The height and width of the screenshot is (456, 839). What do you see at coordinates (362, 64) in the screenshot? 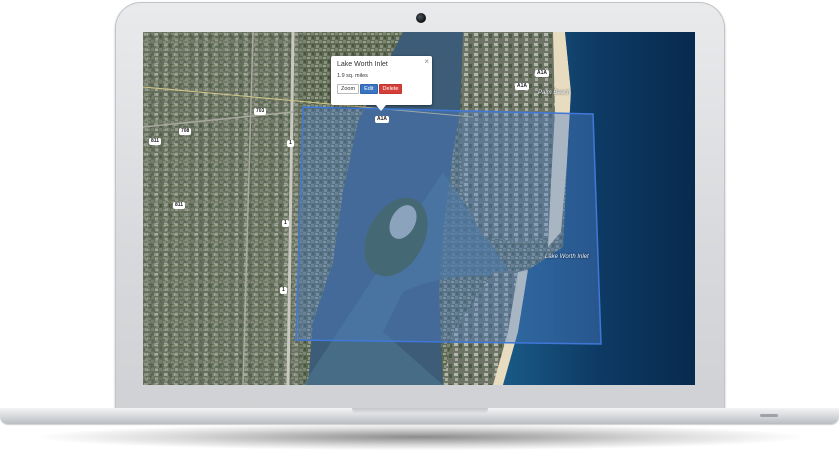
I see `popup-title: Lake Worth Inlet` at bounding box center [362, 64].